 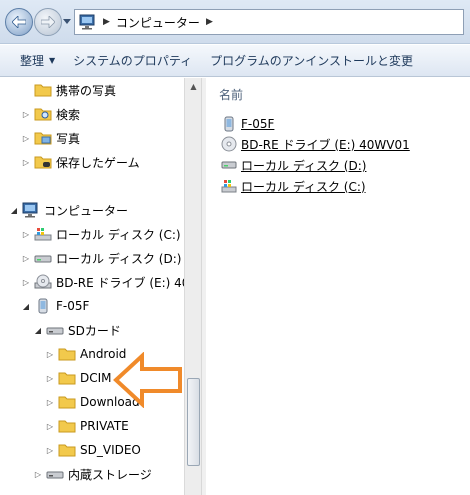 What do you see at coordinates (269, 22) in the screenshot?
I see `address-field: ▶ コンピューター ▶` at bounding box center [269, 22].